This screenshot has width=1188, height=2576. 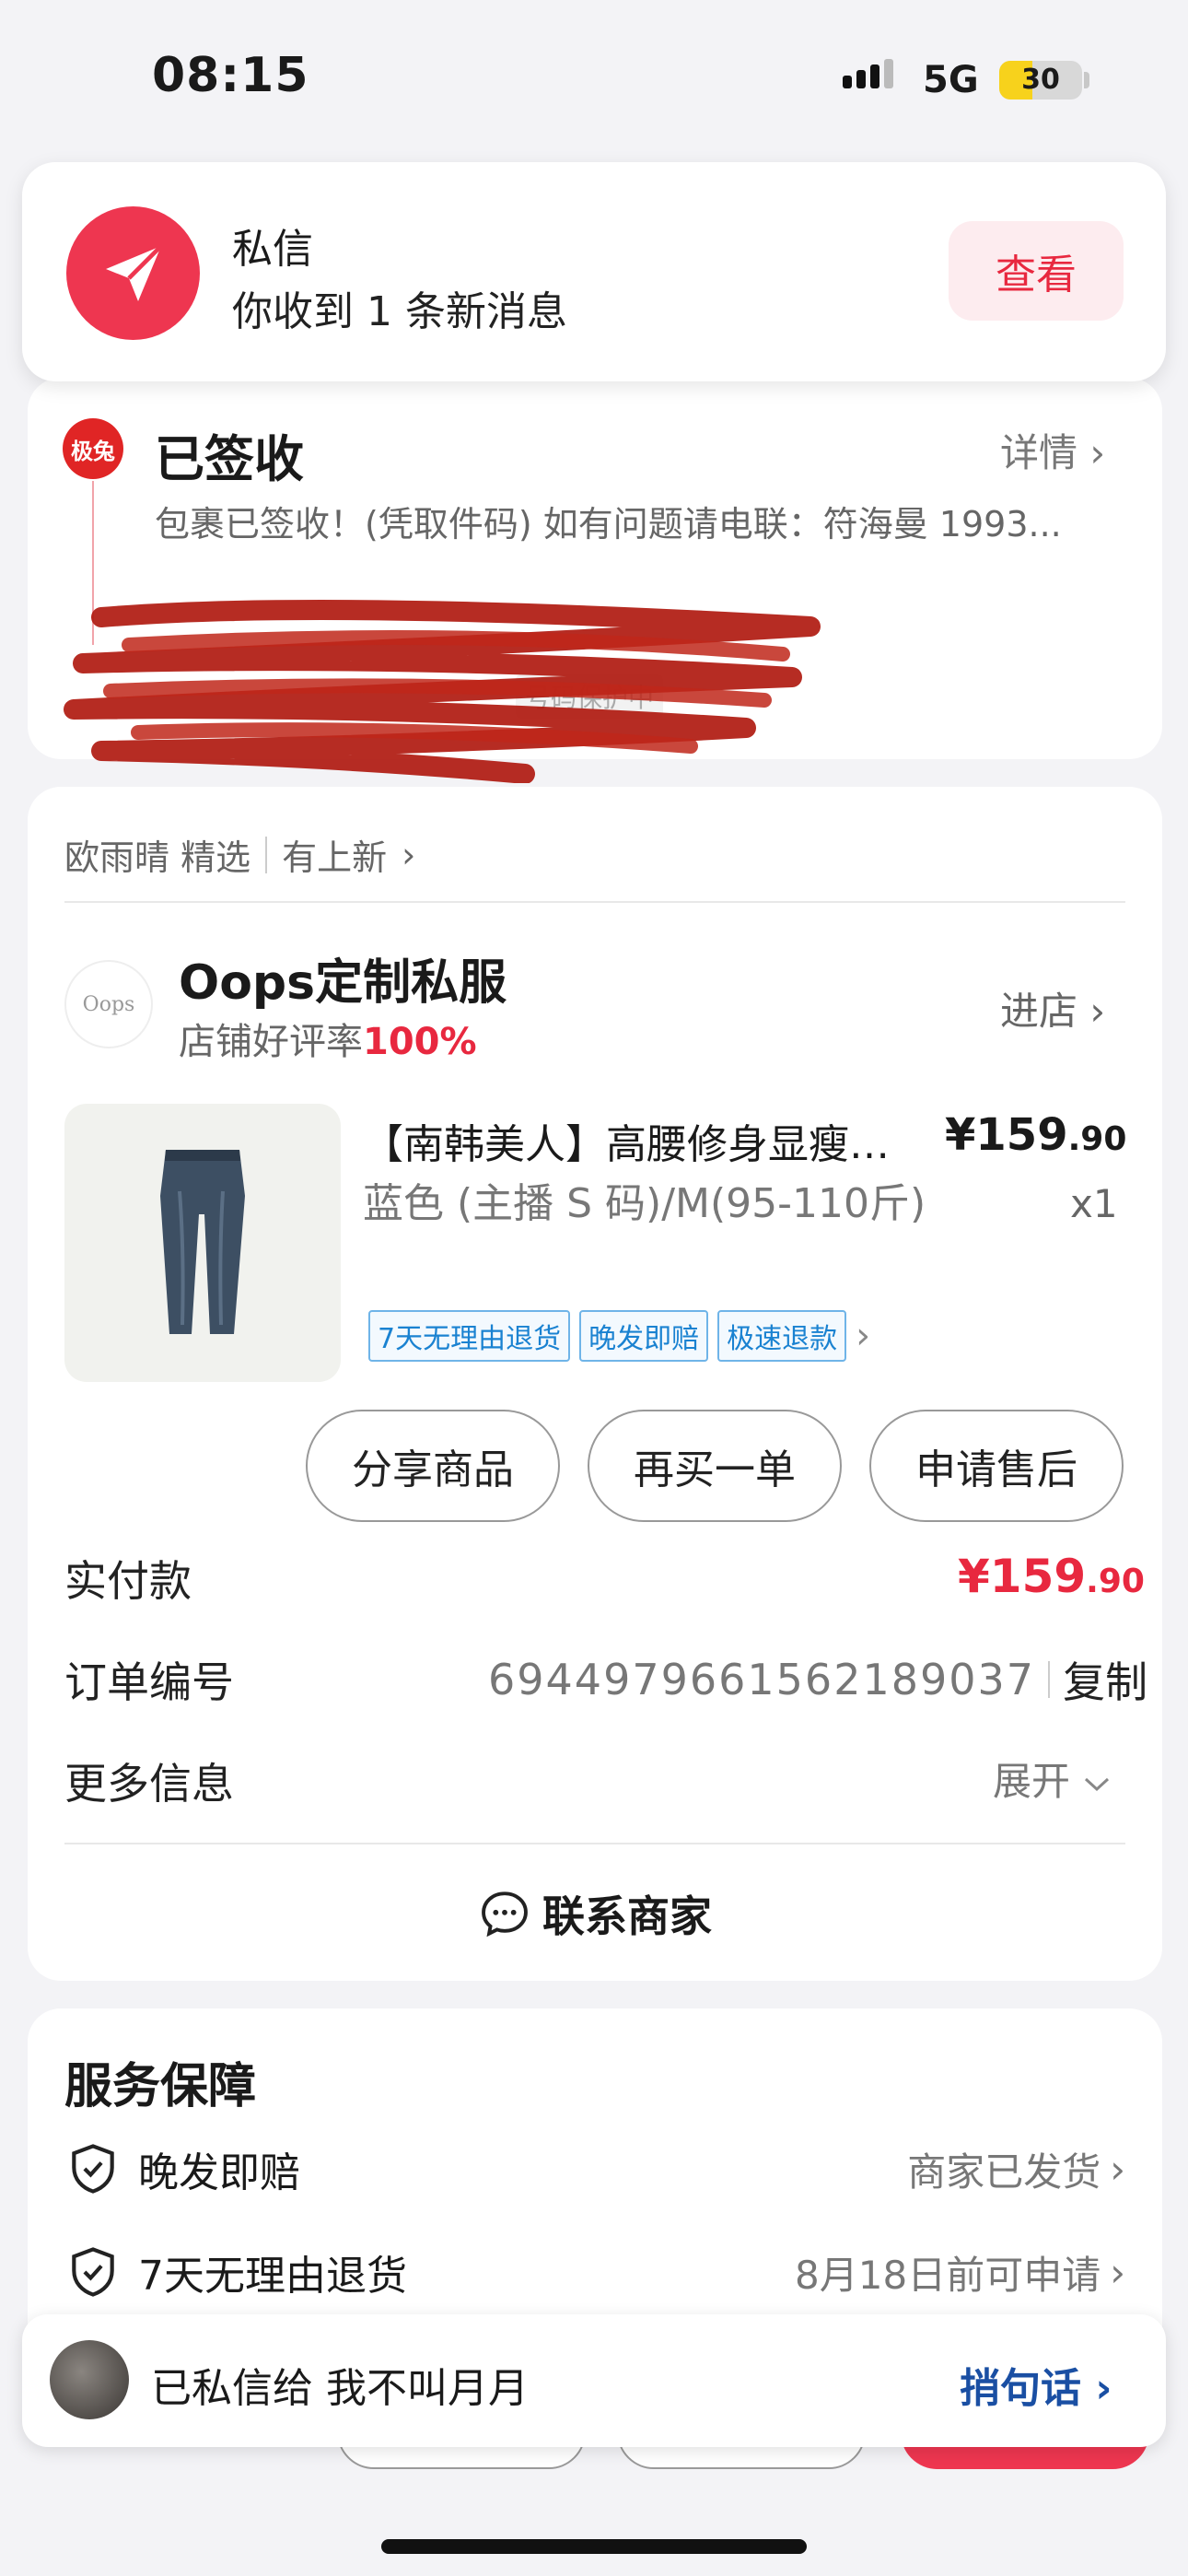 I want to click on battery-level: 30, so click(x=1040, y=80).